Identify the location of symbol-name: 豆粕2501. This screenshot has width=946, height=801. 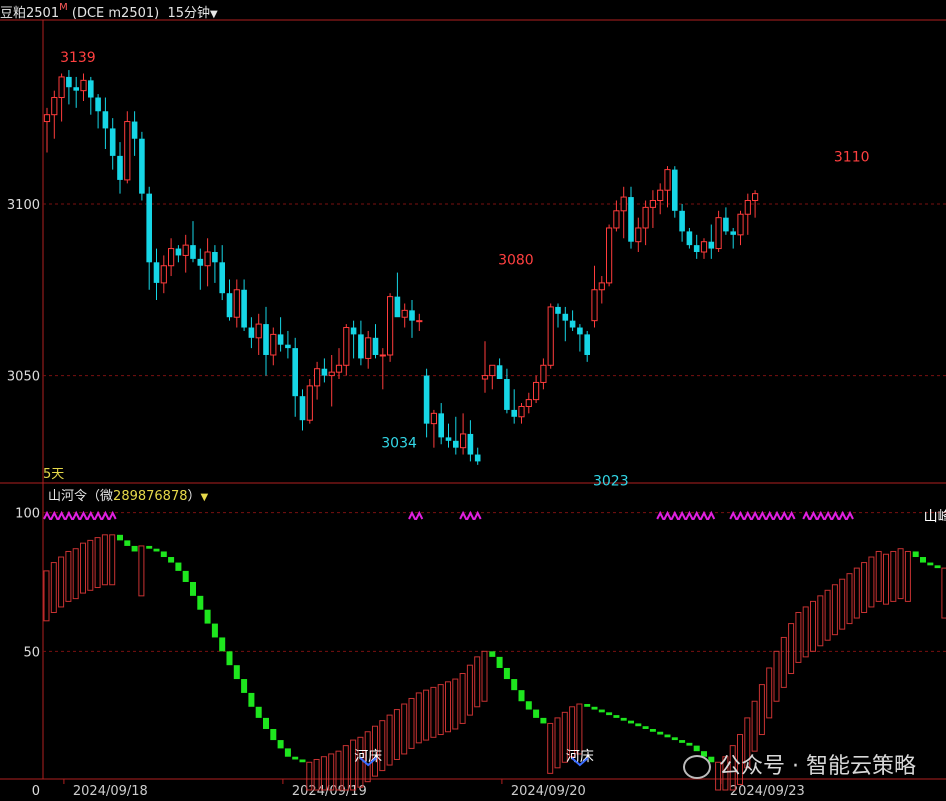
(30, 13).